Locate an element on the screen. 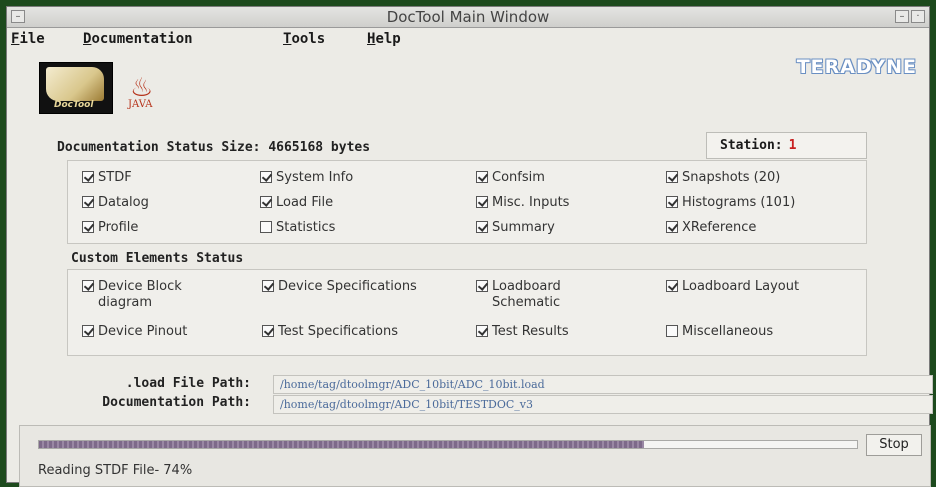  station-number: 1 is located at coordinates (792, 145).